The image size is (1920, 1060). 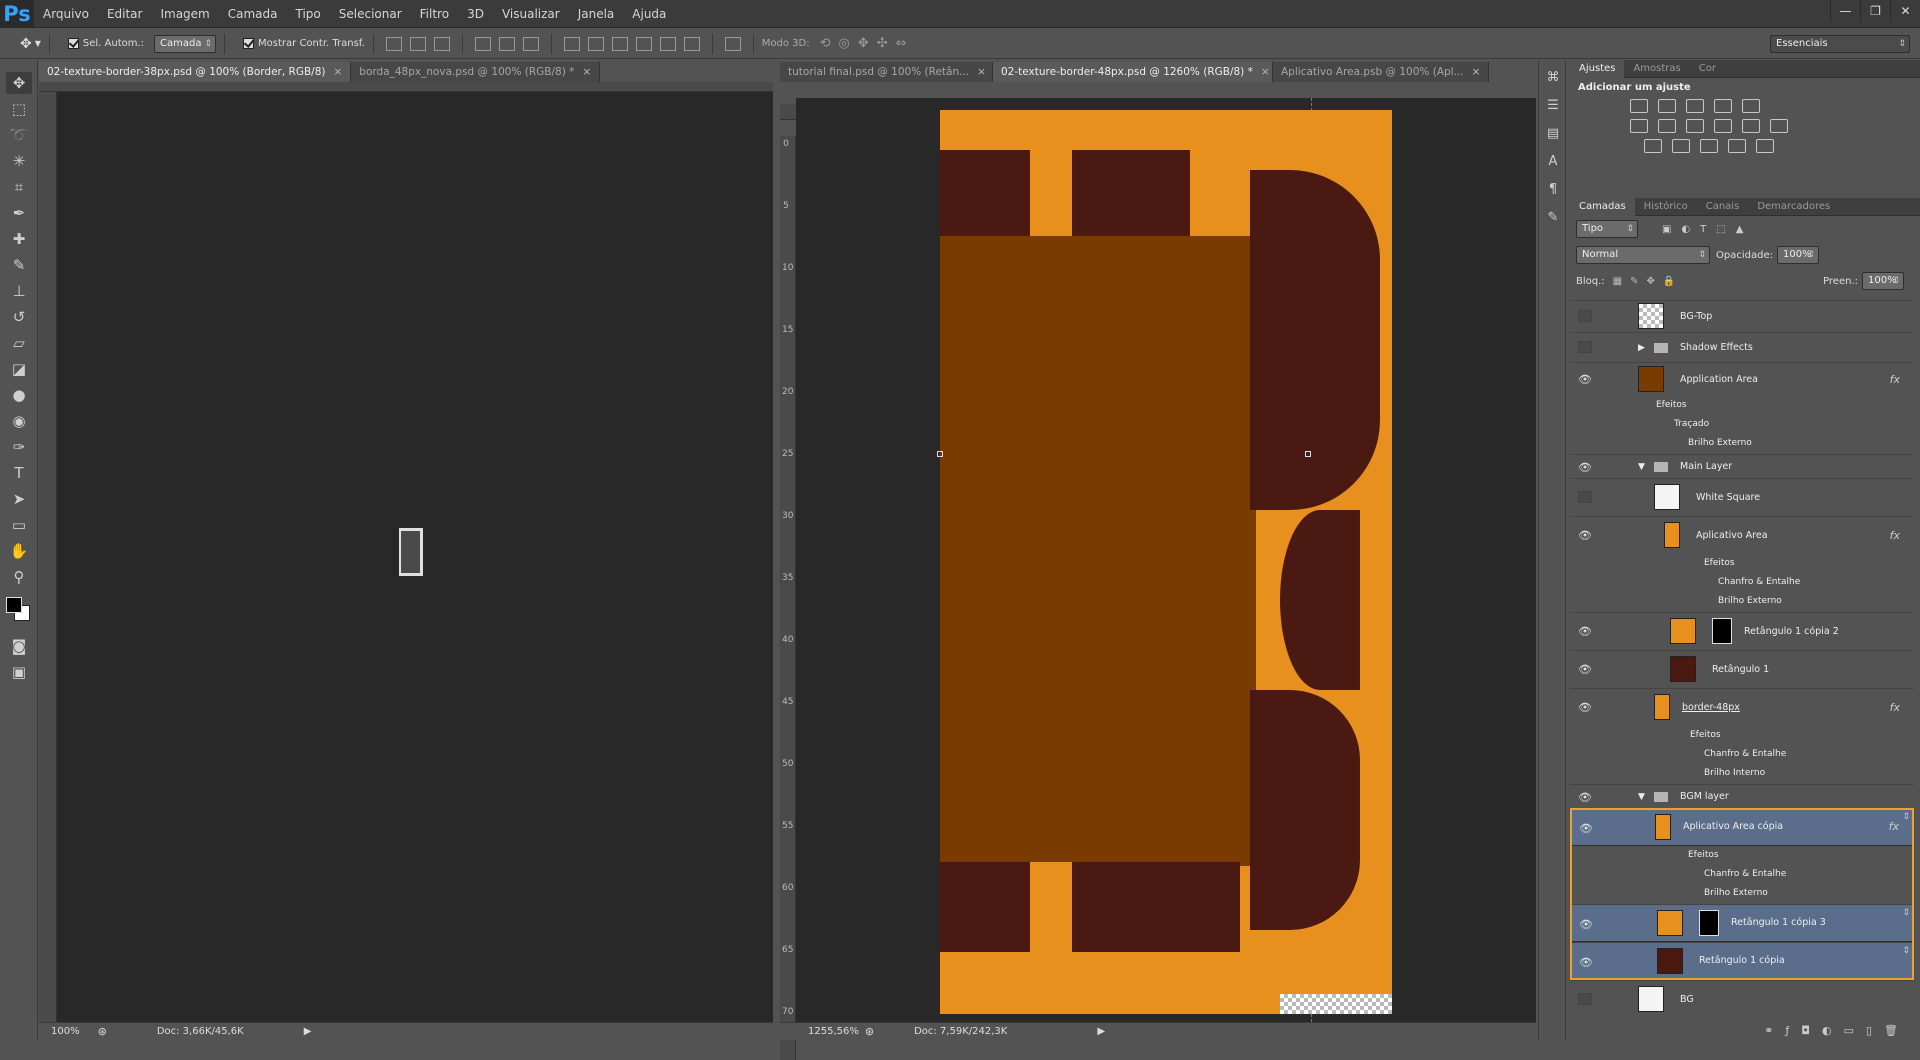 I want to click on workspace-dropdown: Essenciais, so click(x=1840, y=43).